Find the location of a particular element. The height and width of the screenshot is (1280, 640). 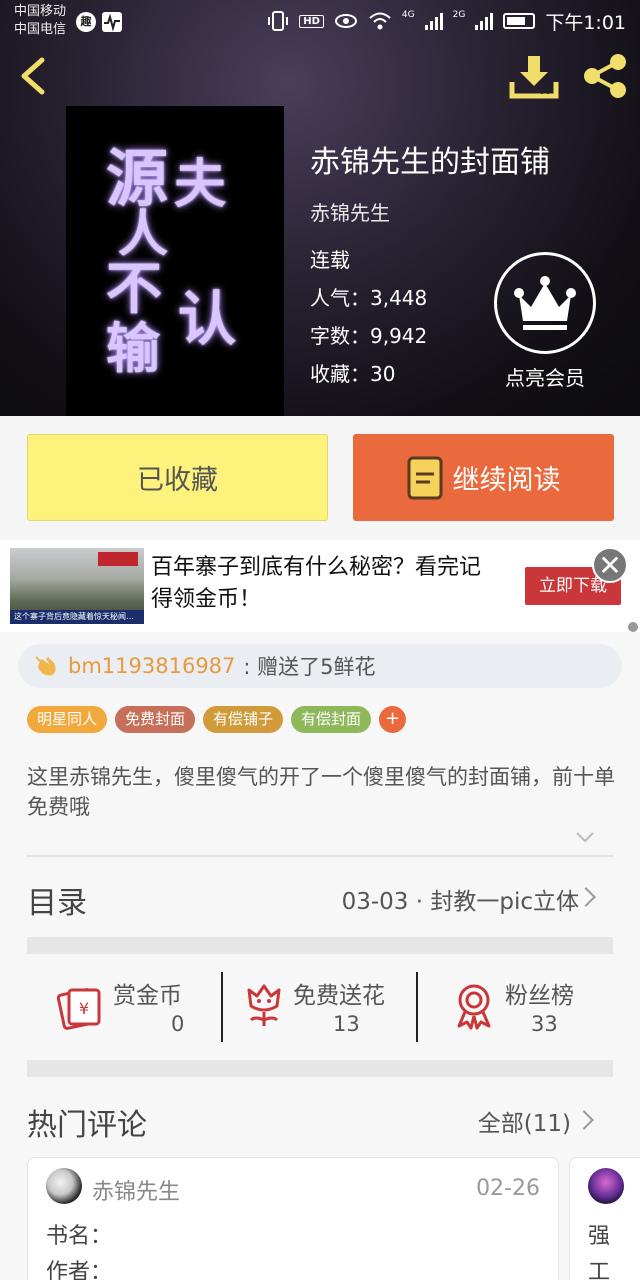

ad-close-button: ✕ is located at coordinates (610, 565).